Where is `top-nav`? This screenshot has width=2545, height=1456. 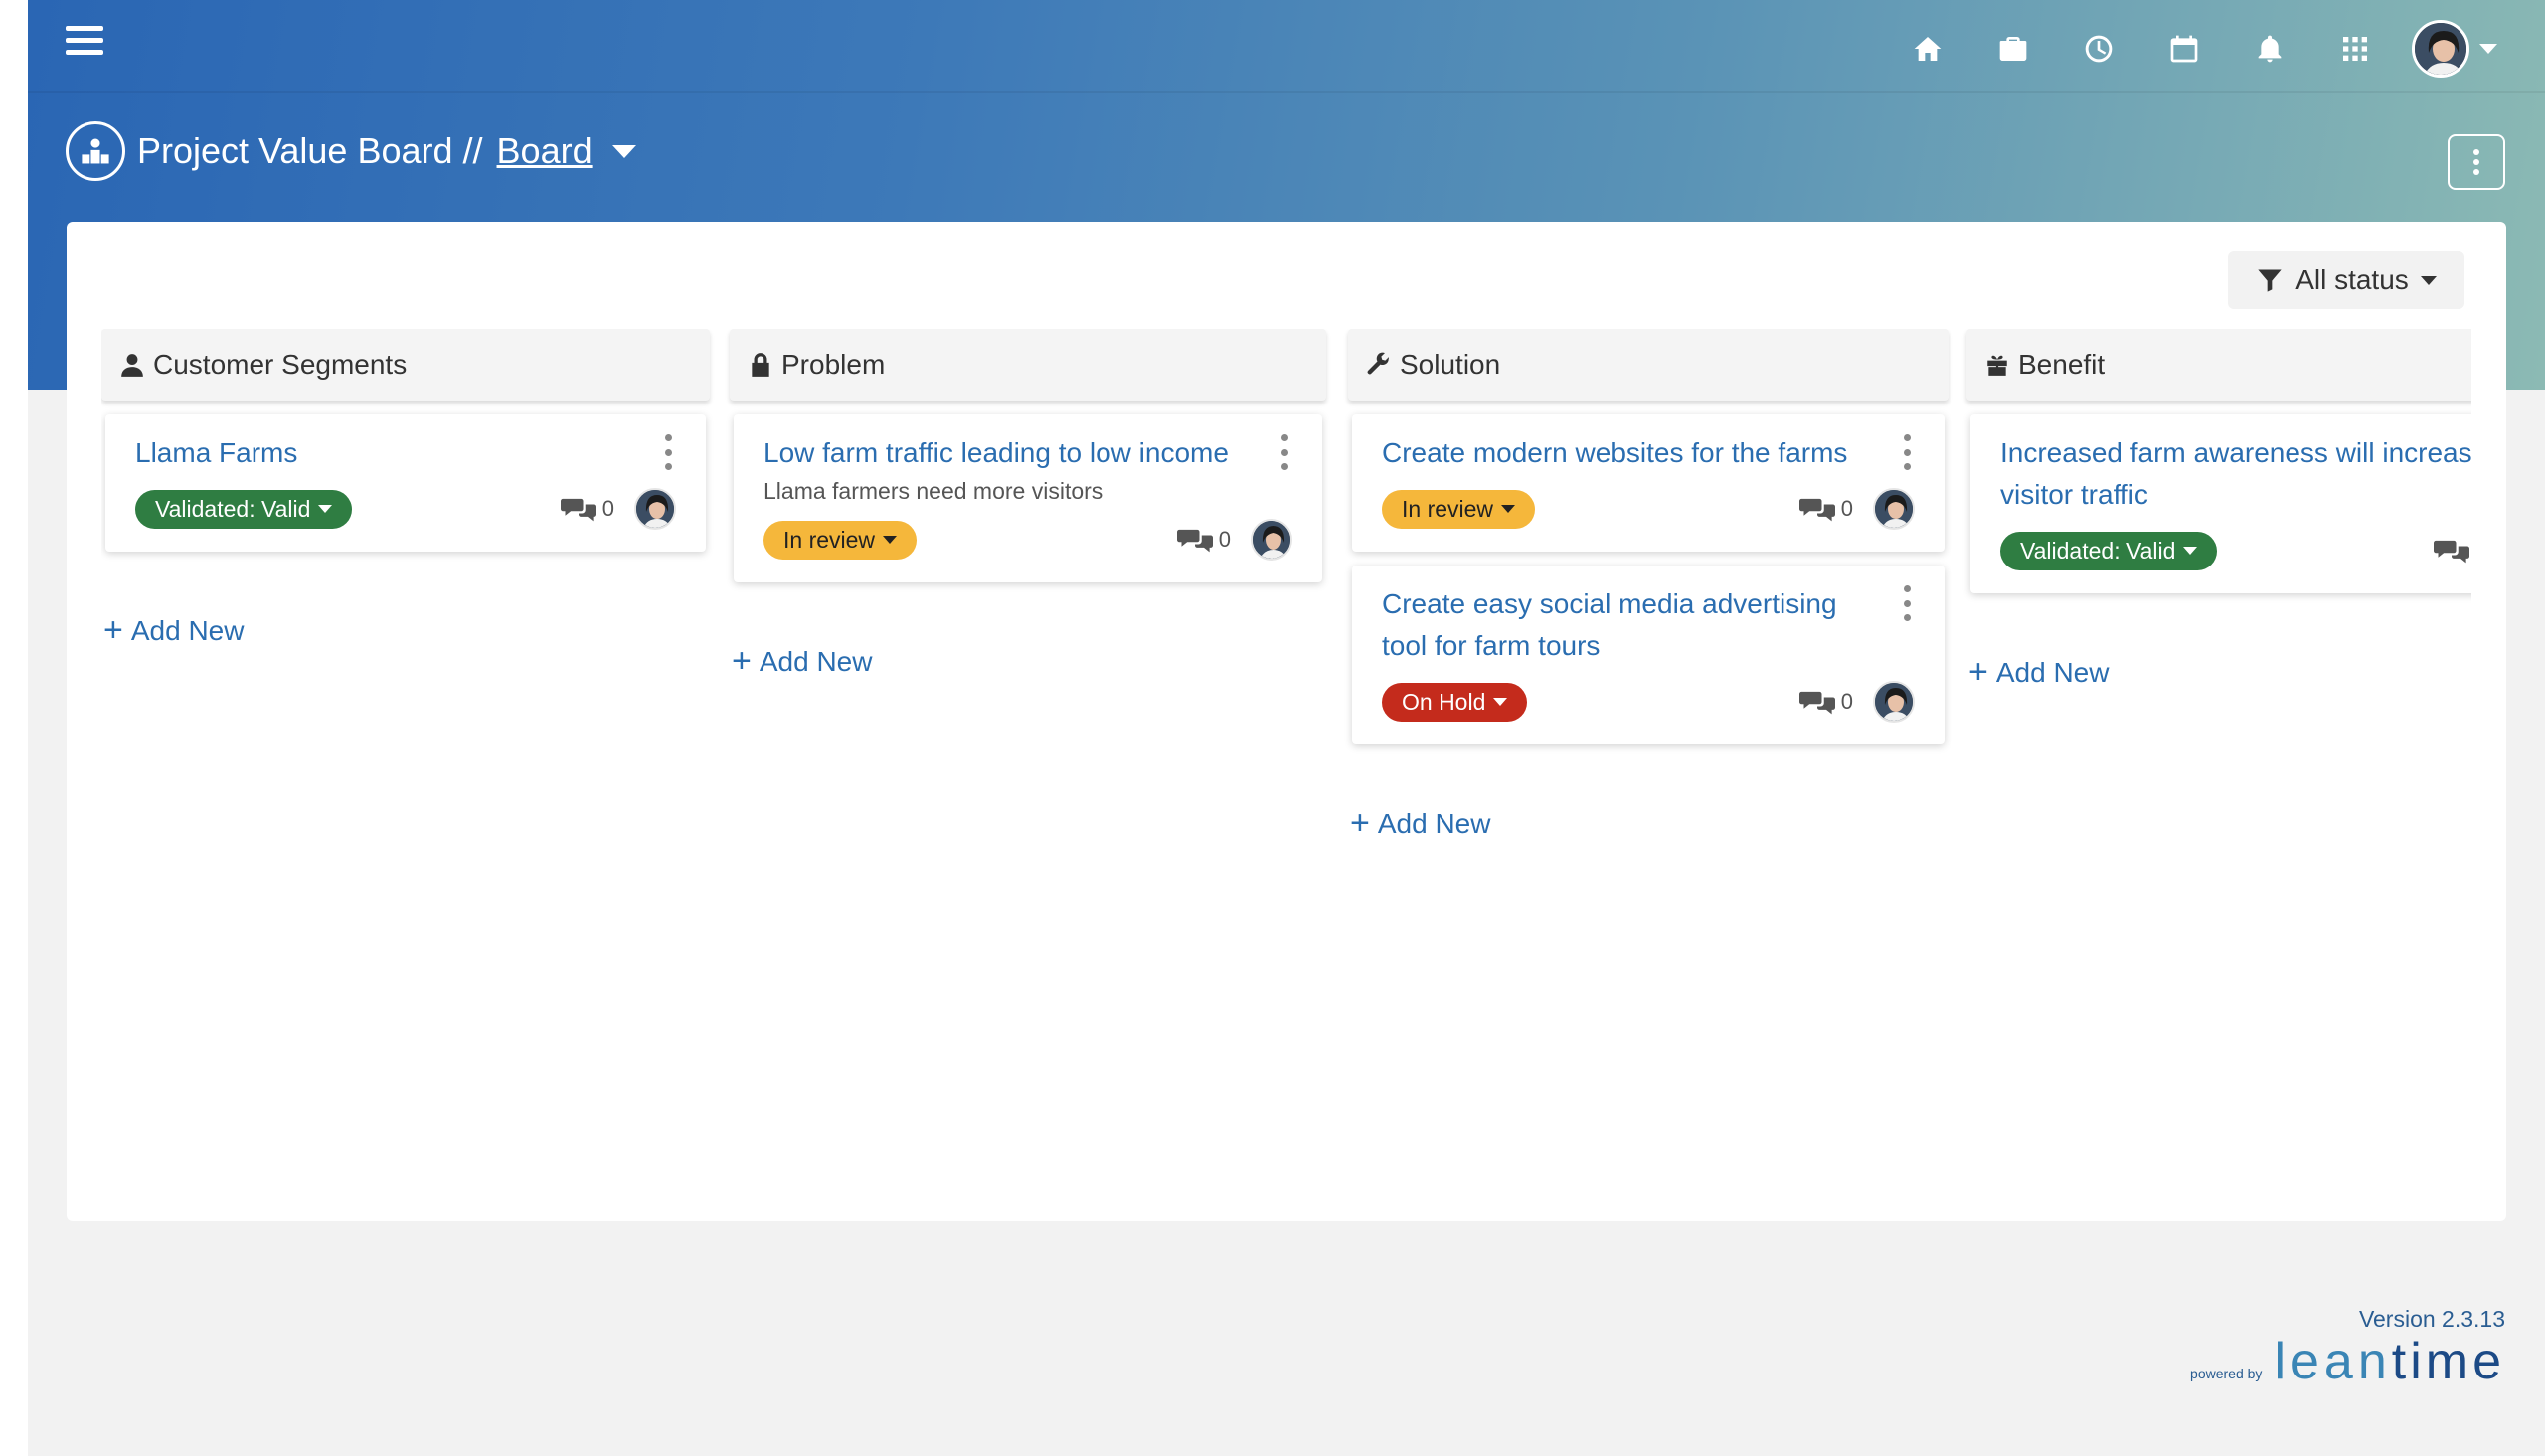
top-nav is located at coordinates (2191, 49).